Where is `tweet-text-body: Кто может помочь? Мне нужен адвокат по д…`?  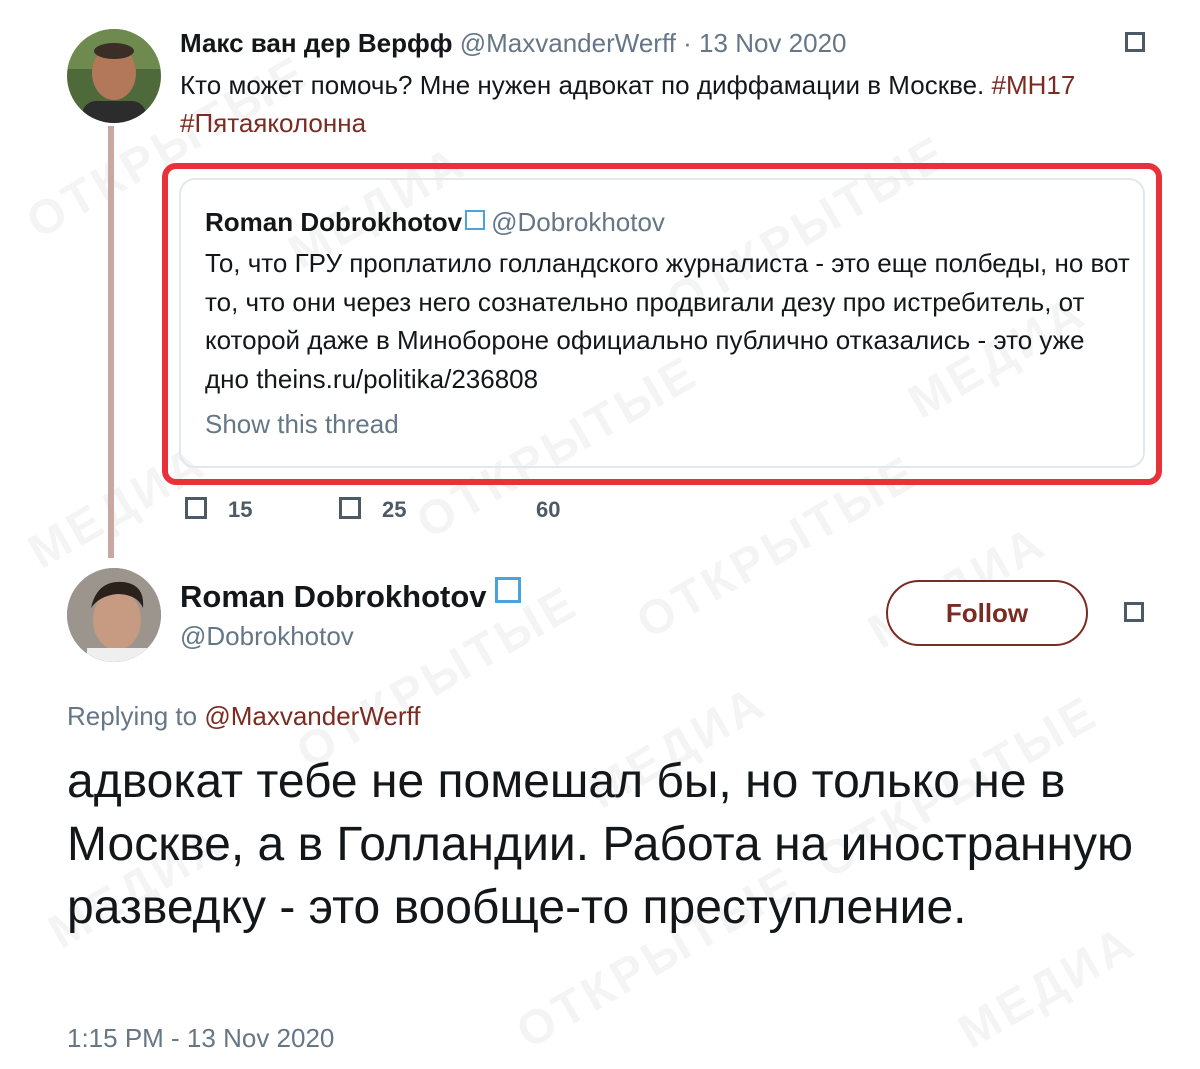 tweet-text-body: Кто может помочь? Мне нужен адвокат по д… is located at coordinates (586, 85).